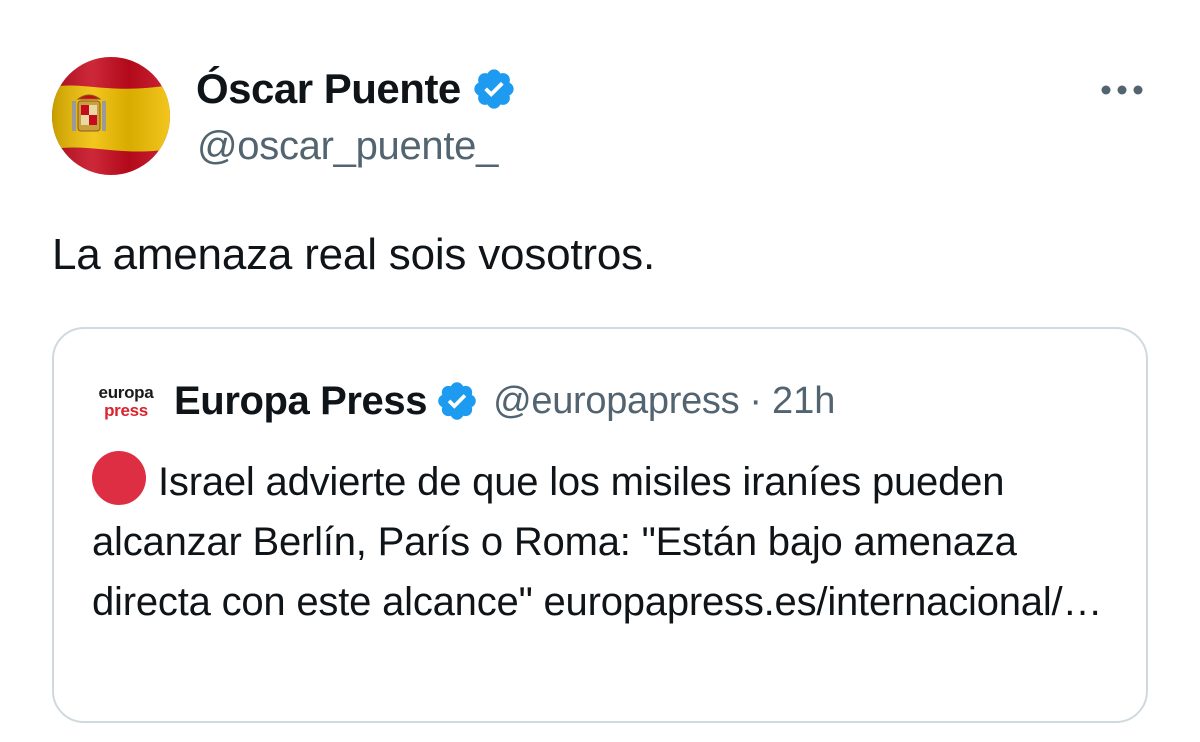  What do you see at coordinates (353, 254) in the screenshot?
I see `tweet-text: La amenaza real sois vosotros.` at bounding box center [353, 254].